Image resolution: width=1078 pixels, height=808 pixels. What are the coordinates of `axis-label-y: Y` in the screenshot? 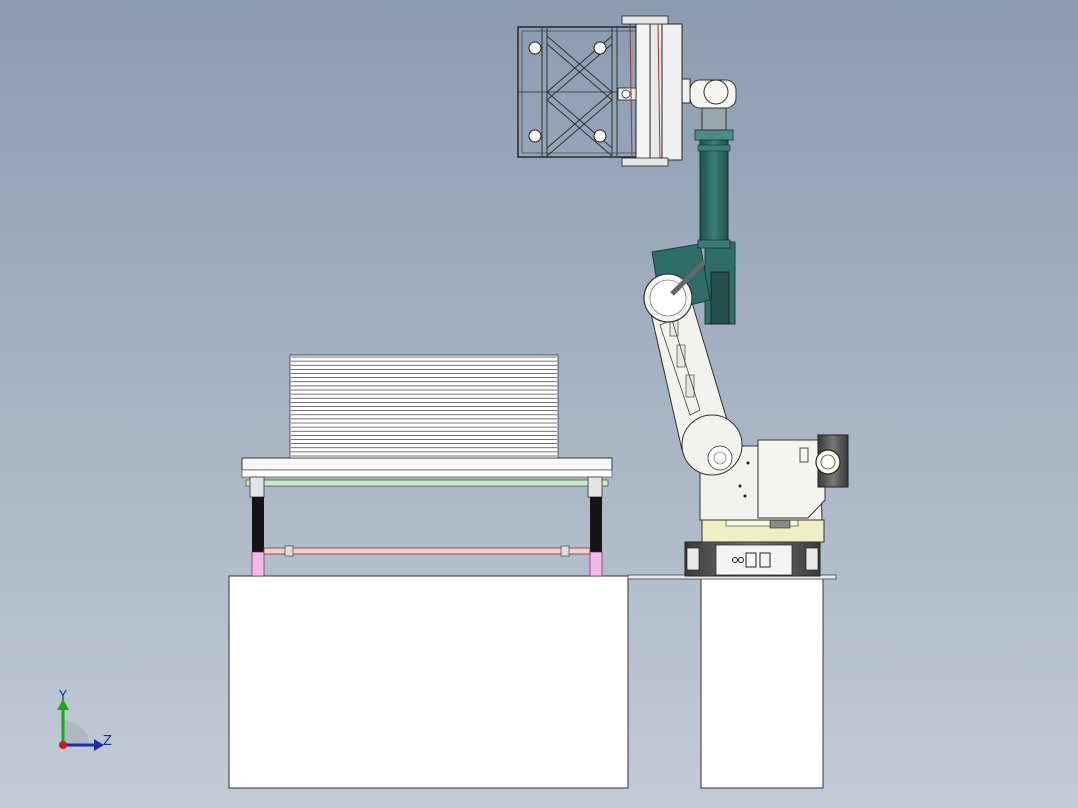 It's located at (62, 696).